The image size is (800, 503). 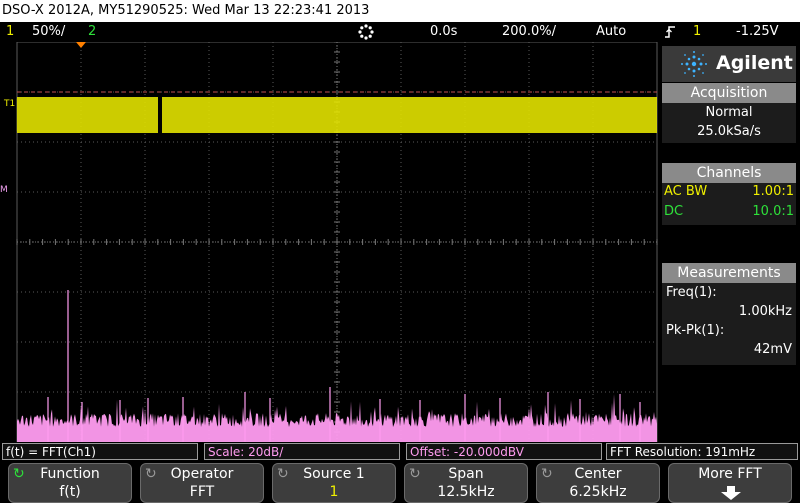 I want to click on measurements-header: Measurements, so click(x=729, y=273).